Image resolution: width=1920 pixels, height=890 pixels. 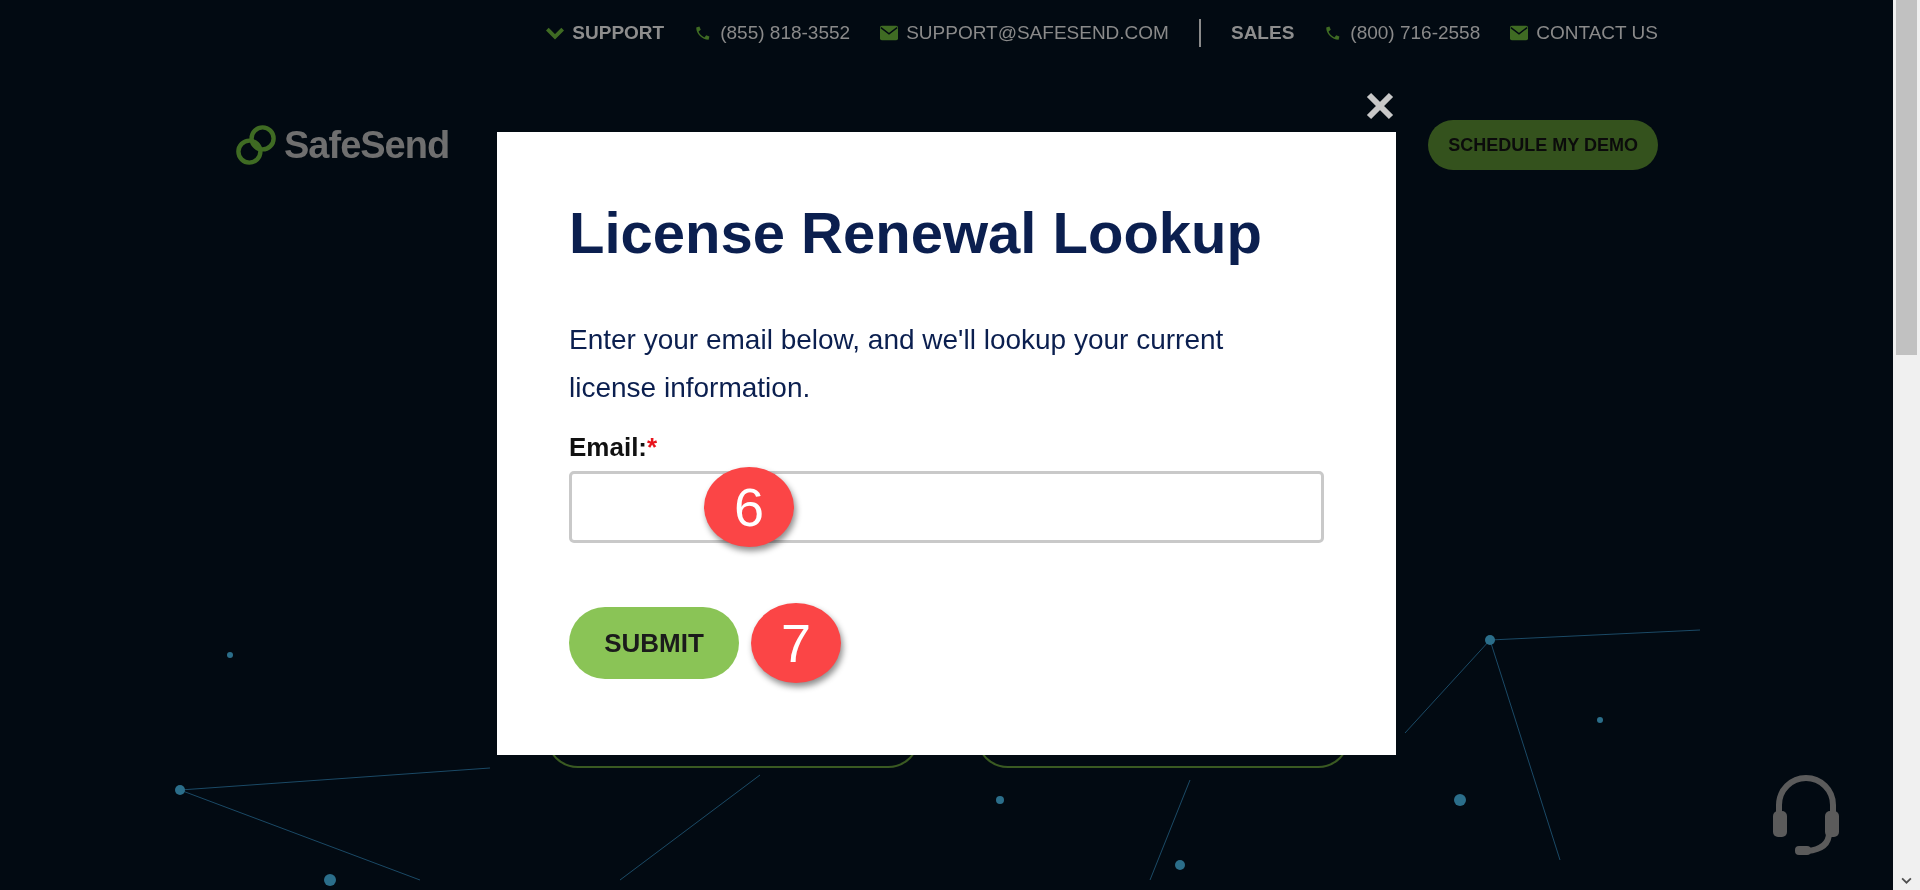 I want to click on logo-icon, so click(x=256, y=145).